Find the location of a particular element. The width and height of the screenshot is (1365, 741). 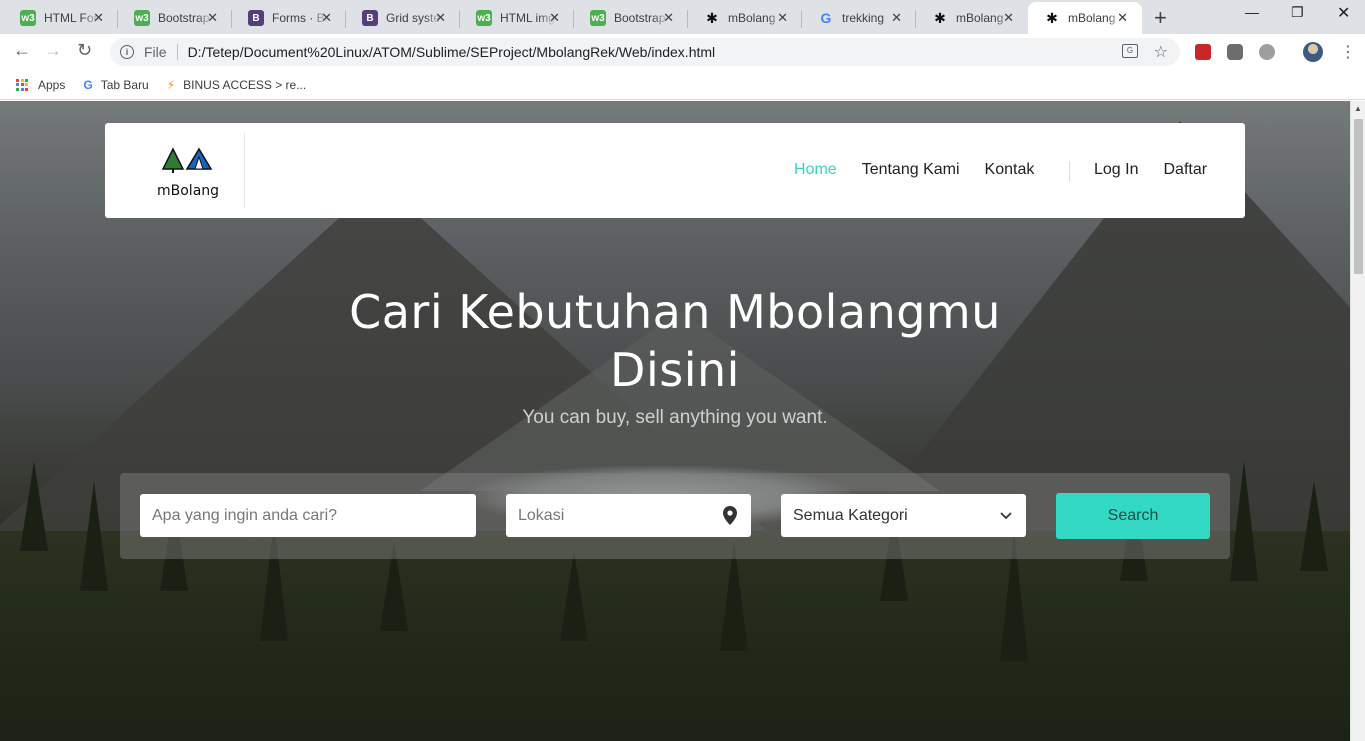

back-icon: ← is located at coordinates (22, 50).